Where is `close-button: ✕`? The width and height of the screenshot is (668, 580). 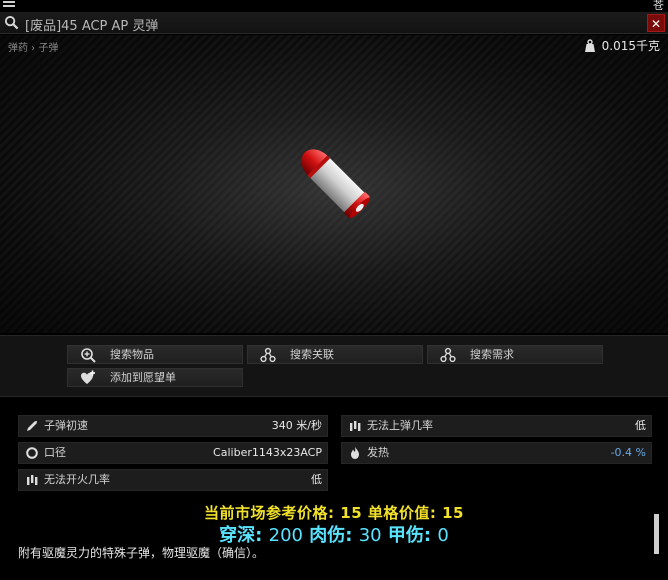
close-button: ✕ is located at coordinates (656, 23).